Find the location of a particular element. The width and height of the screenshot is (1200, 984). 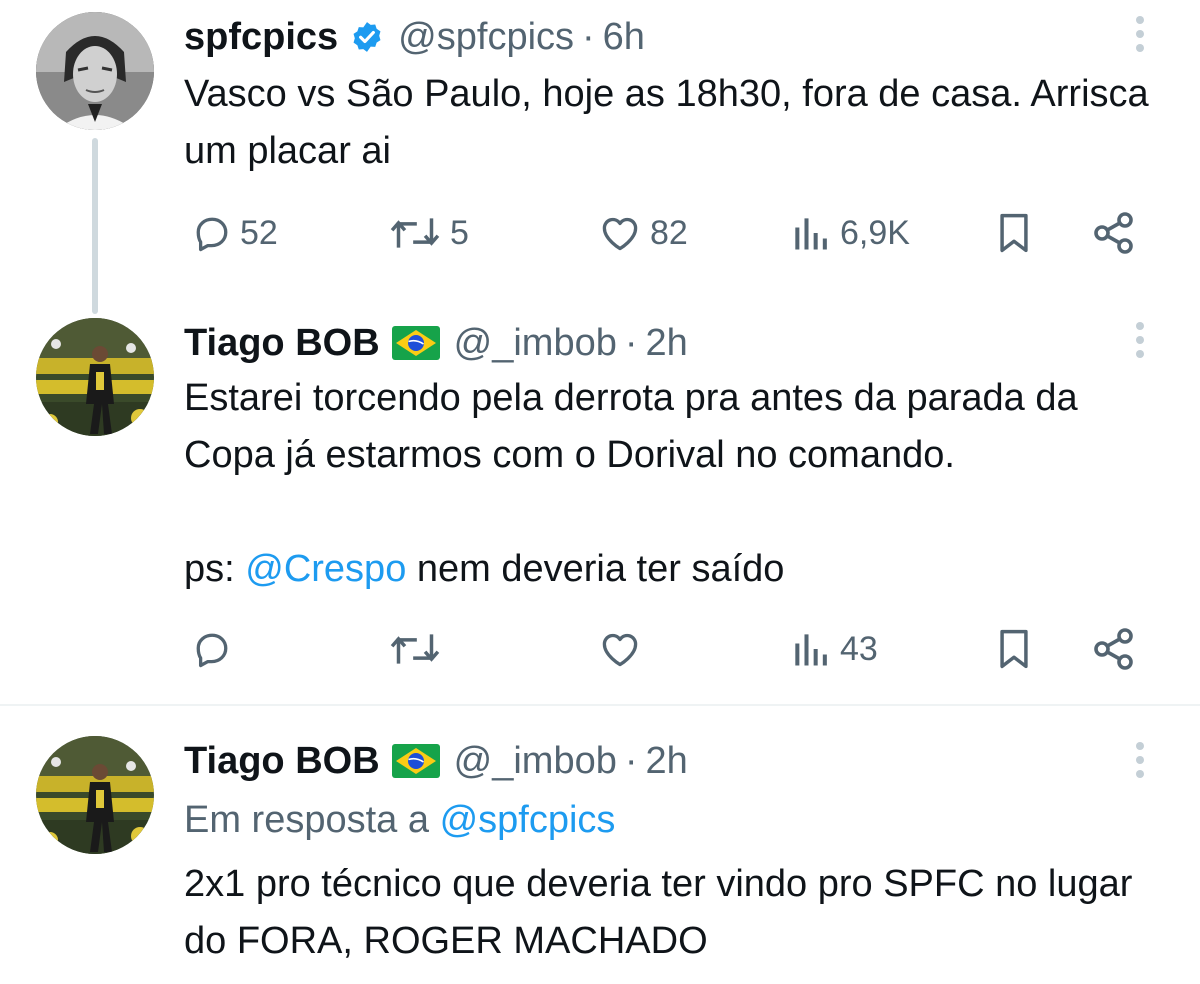

ps-suffix: nem deveria ter saído is located at coordinates (595, 569).